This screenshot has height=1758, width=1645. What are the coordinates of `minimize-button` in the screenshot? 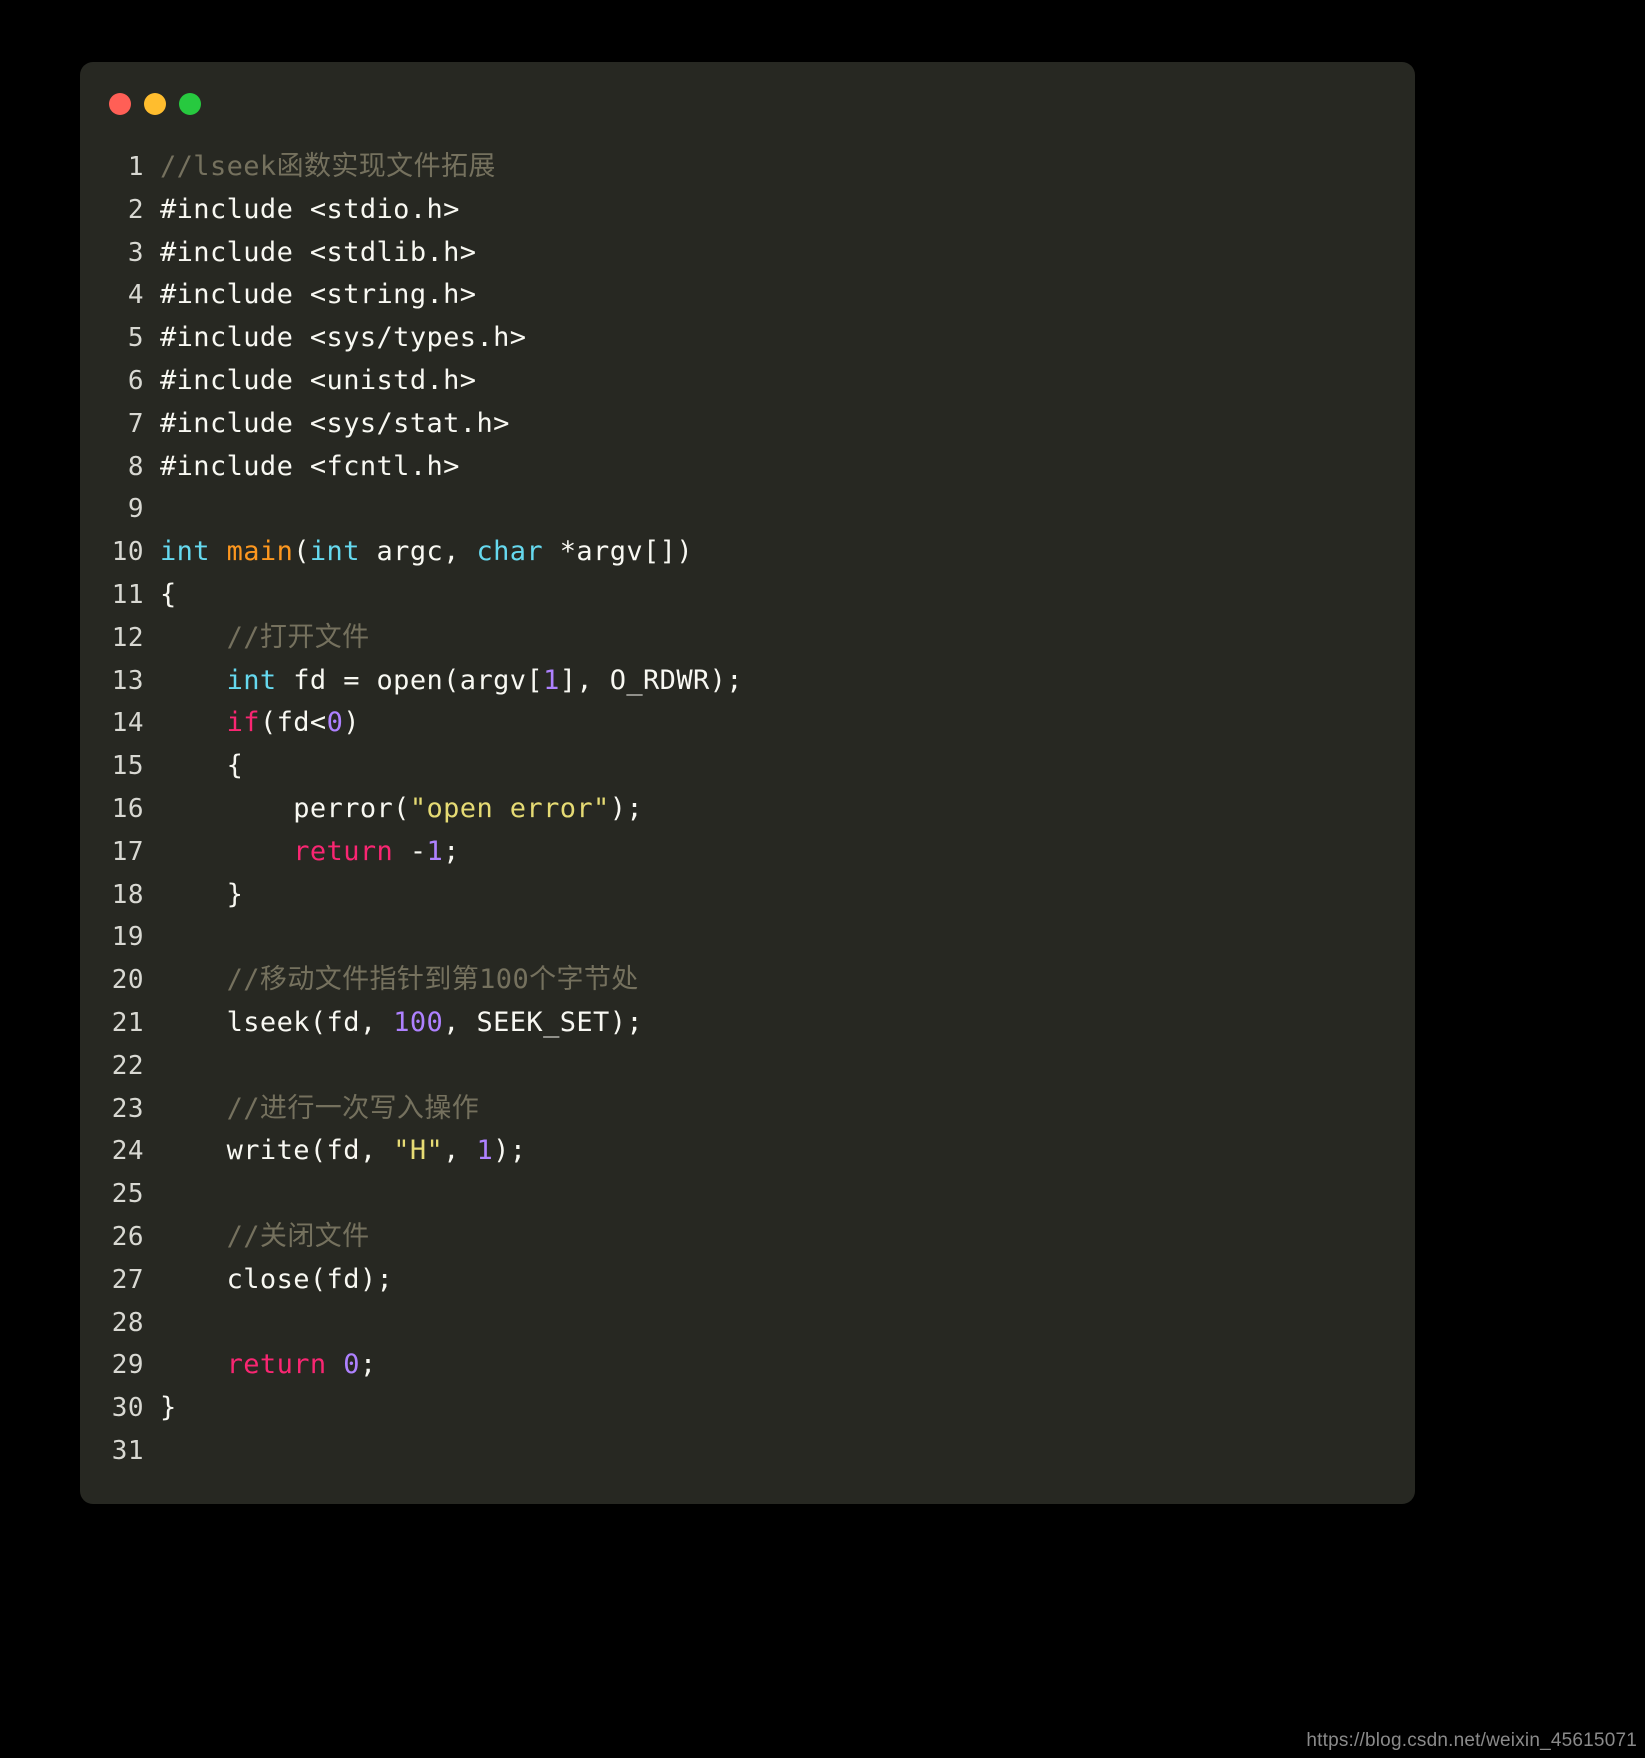 It's located at (155, 104).